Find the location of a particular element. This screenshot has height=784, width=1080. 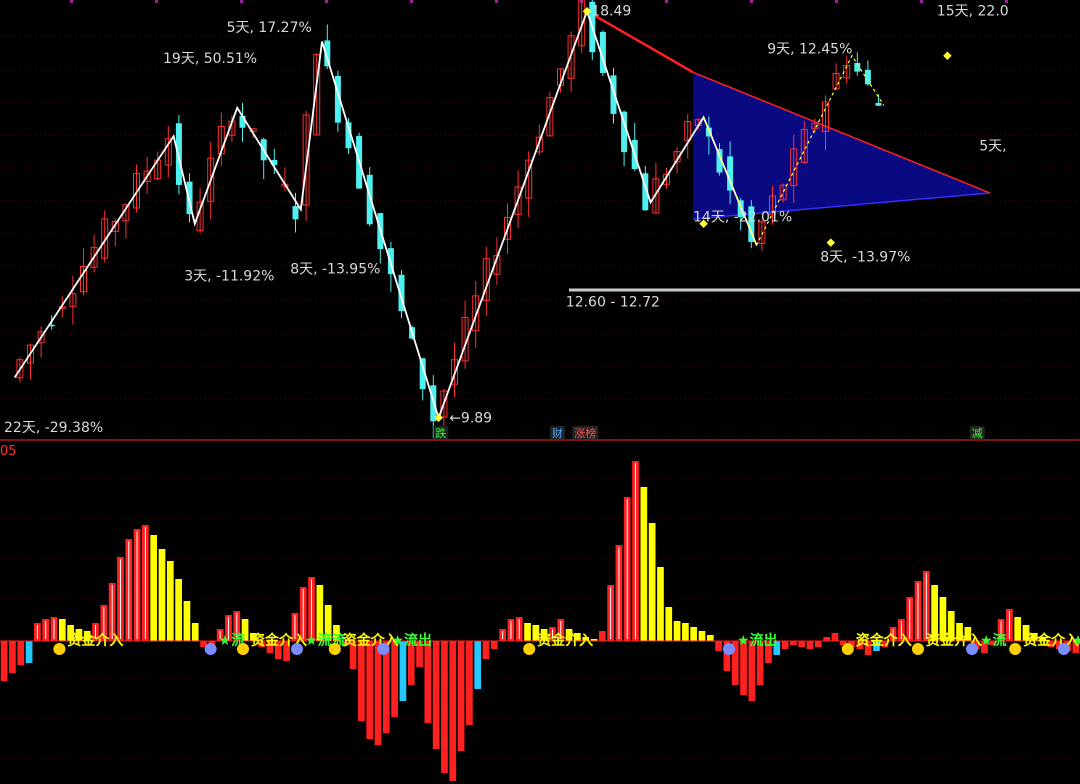

price-label: ←9.89 is located at coordinates (470, 419).